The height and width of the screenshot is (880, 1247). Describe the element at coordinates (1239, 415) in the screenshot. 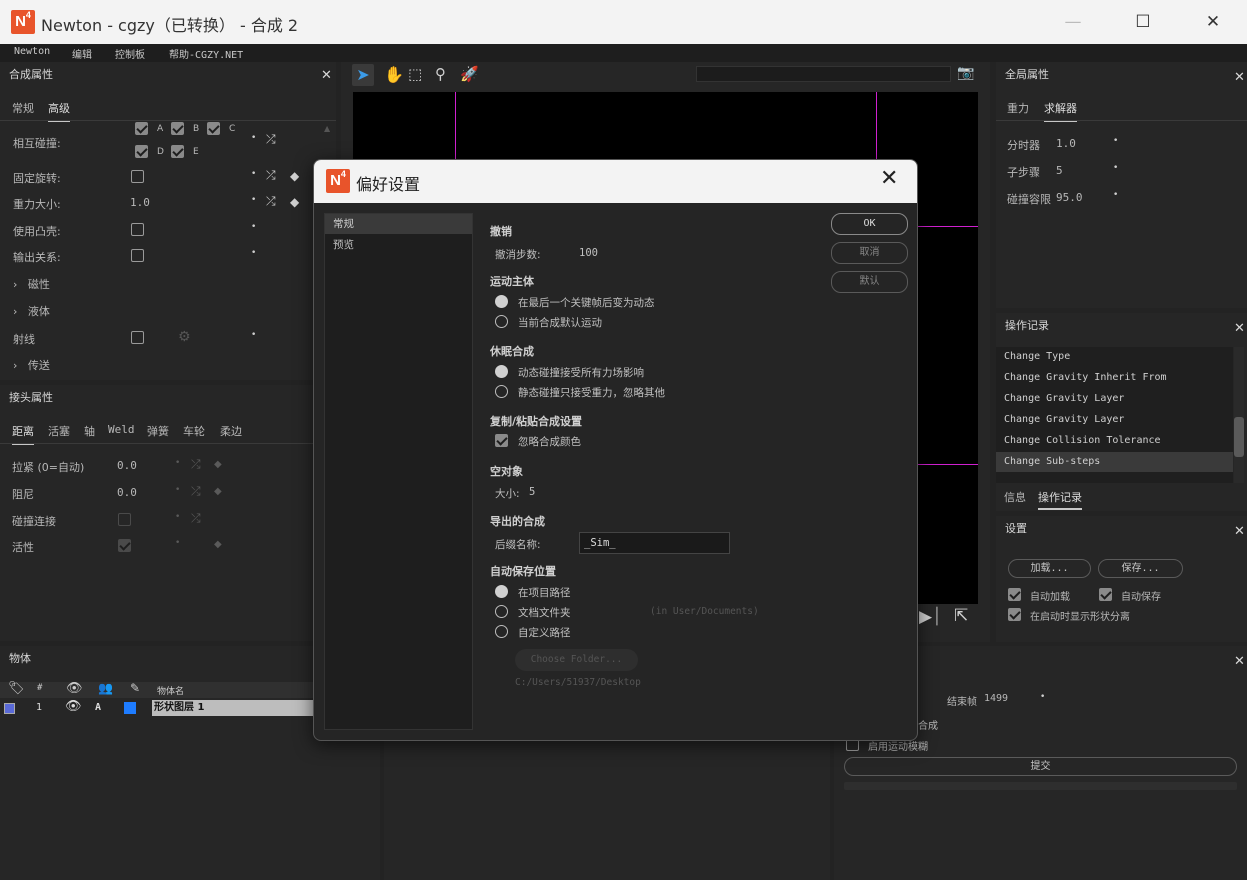

I see `scrollbar` at that location.